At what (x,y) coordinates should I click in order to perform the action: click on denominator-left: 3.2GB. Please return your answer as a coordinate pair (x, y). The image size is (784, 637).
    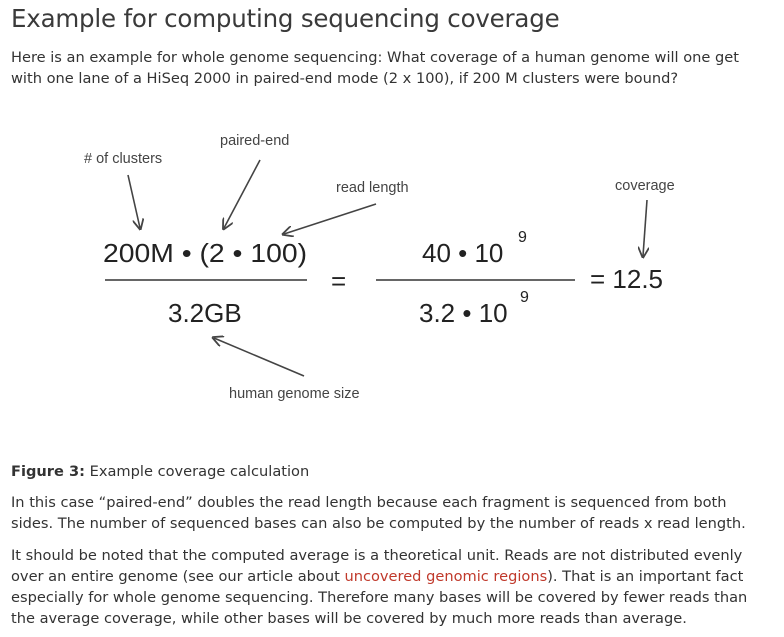
    Looking at the image, I should click on (205, 313).